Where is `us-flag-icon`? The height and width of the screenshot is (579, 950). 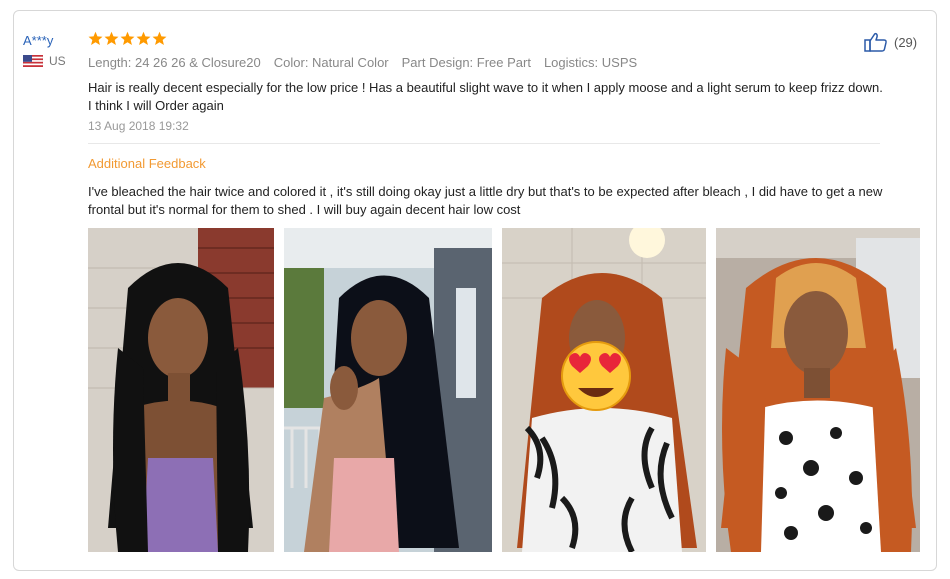
us-flag-icon is located at coordinates (33, 61).